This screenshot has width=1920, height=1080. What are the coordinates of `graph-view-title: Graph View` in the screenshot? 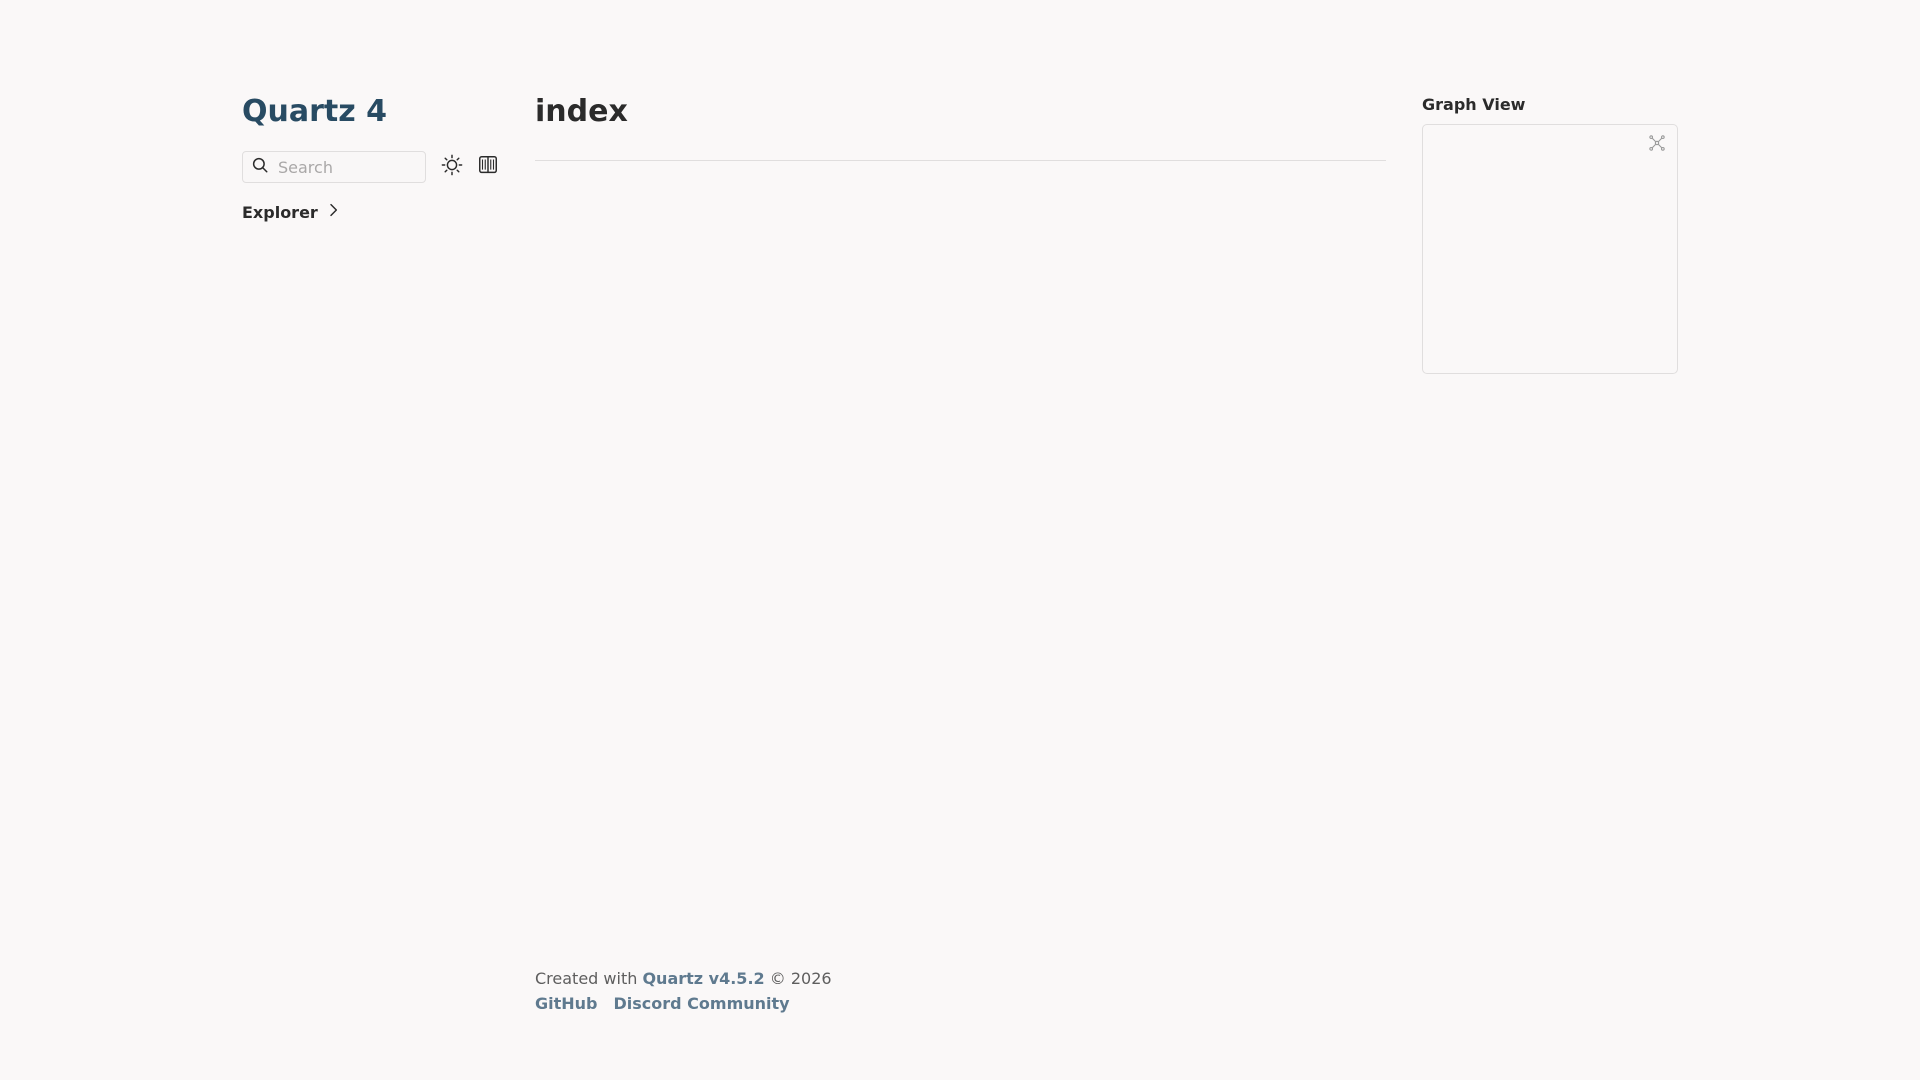 It's located at (1474, 104).